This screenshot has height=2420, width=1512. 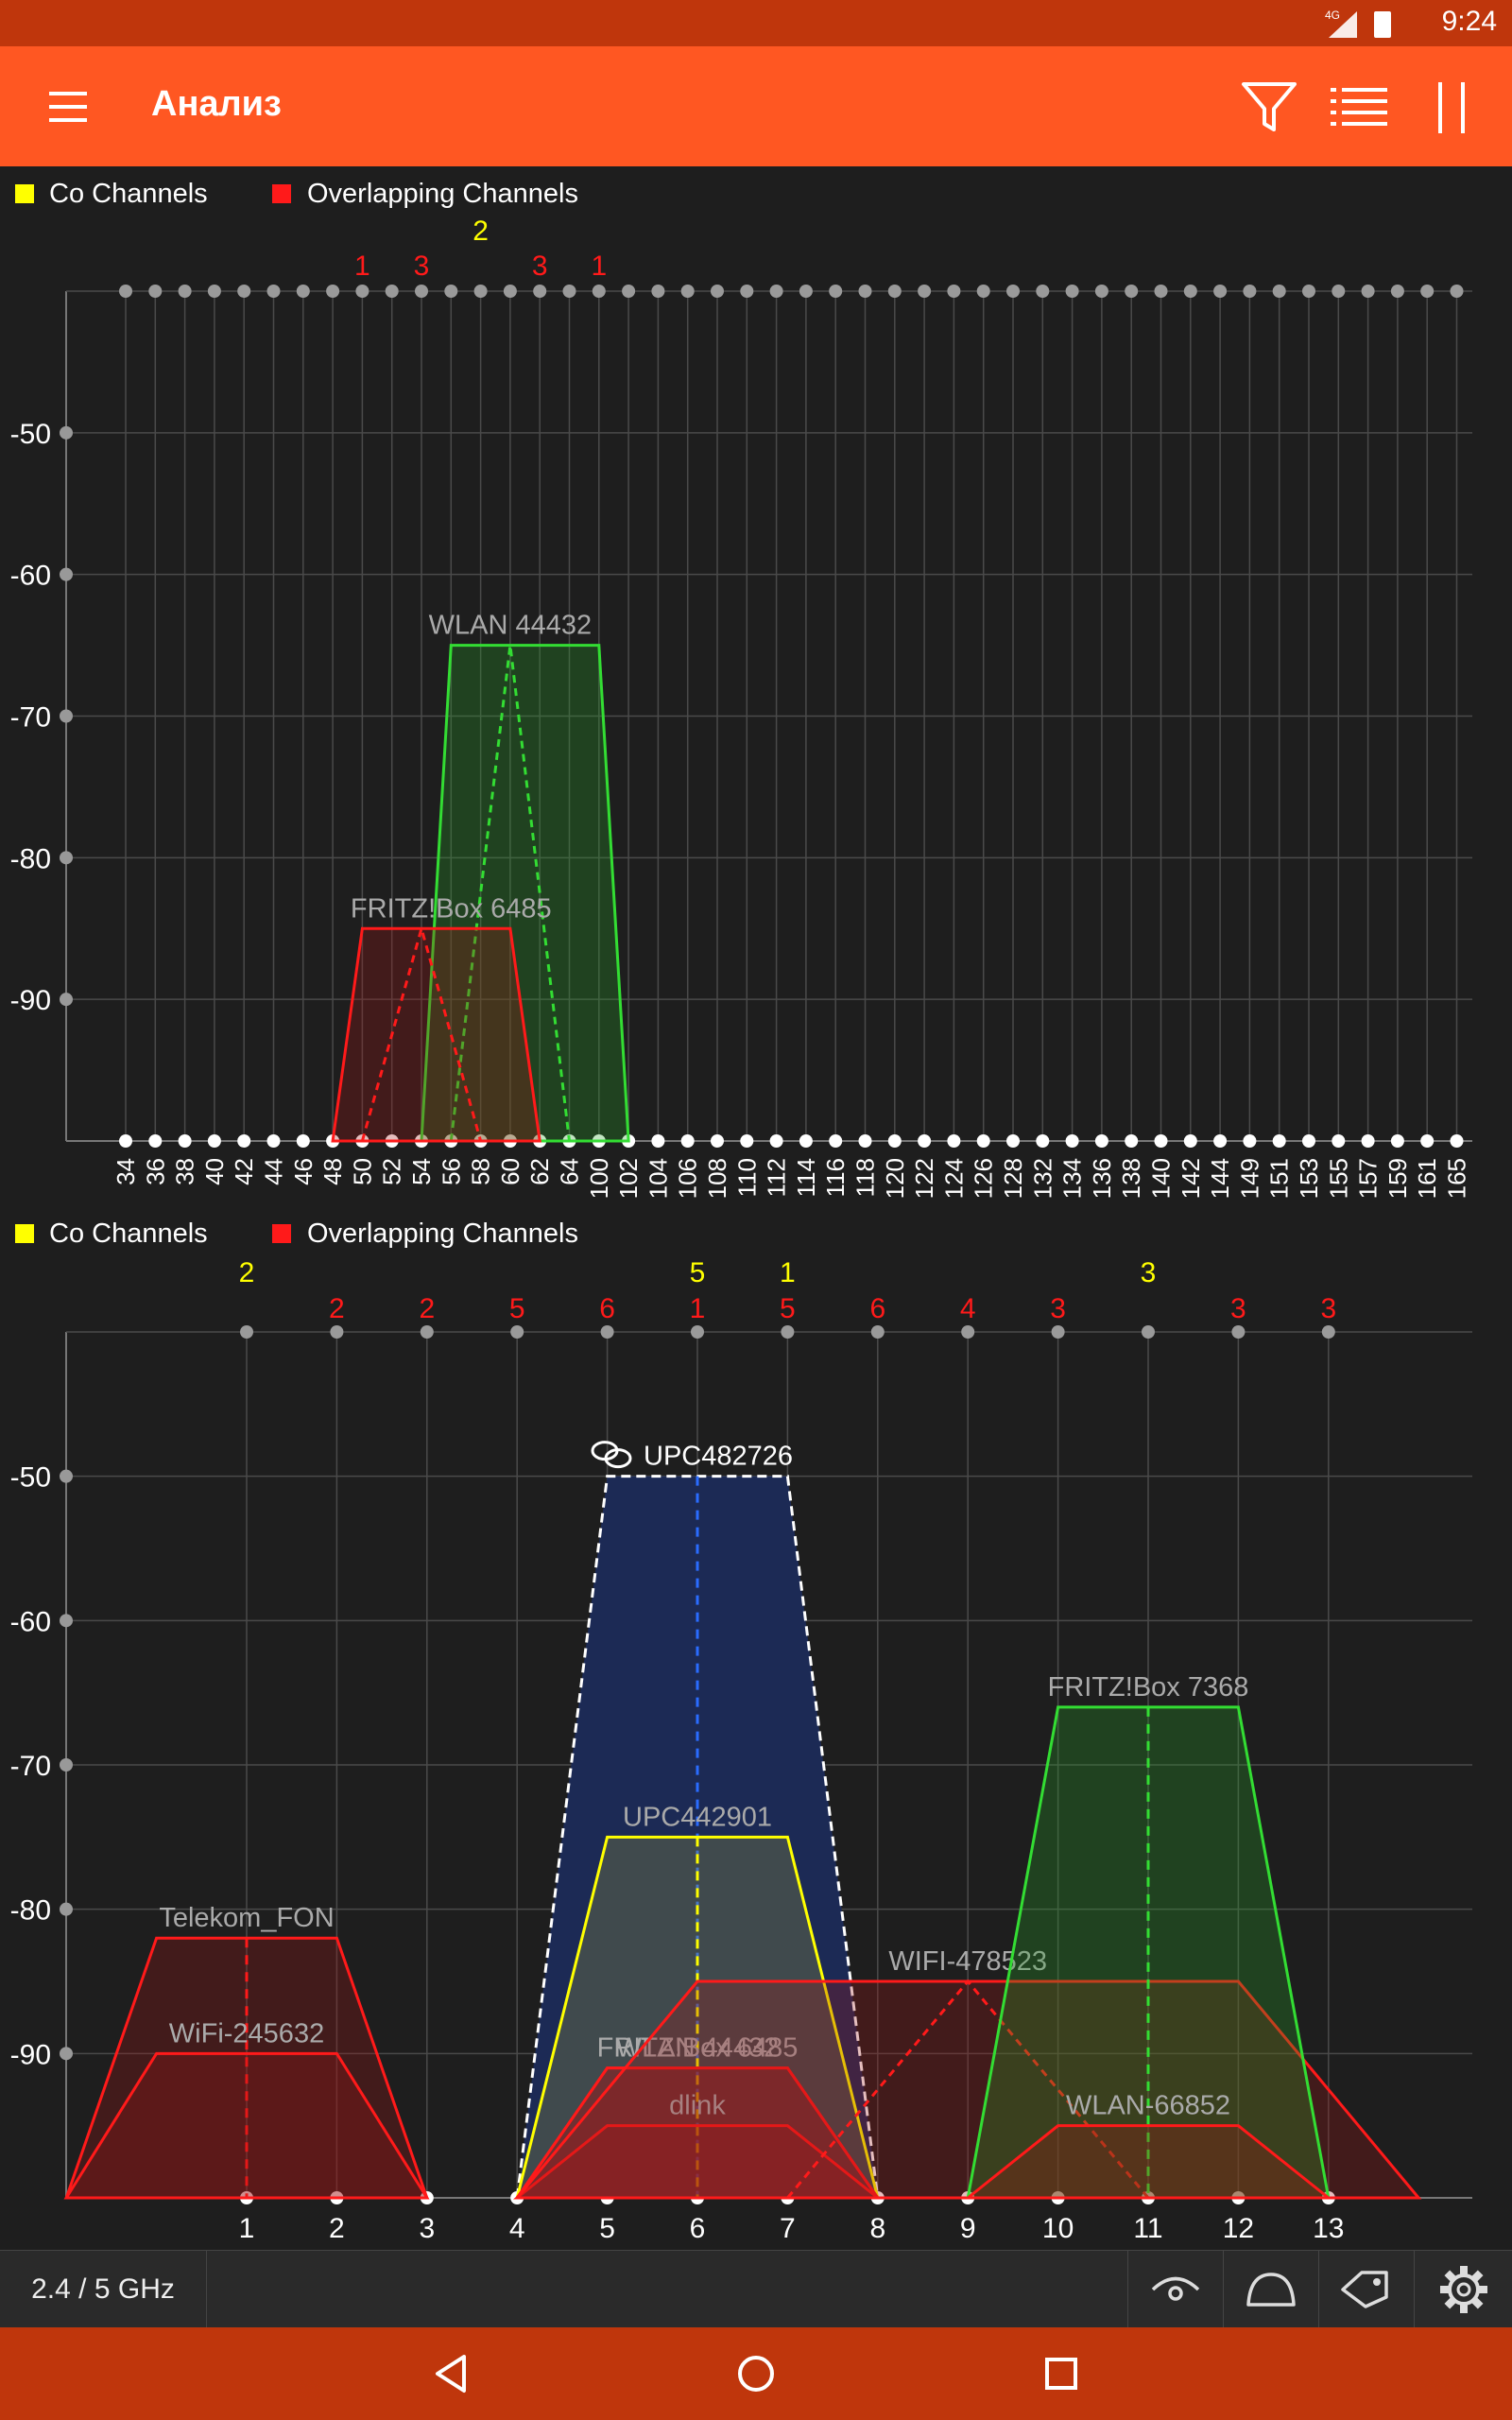 I want to click on channel-label: 1, so click(x=247, y=2228).